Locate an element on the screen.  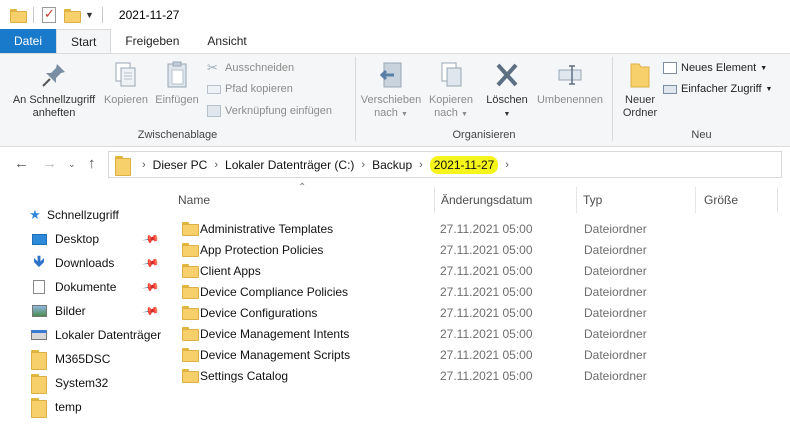
easy-access-button: Einfacher Zugriff ▼ is located at coordinates (717, 89).